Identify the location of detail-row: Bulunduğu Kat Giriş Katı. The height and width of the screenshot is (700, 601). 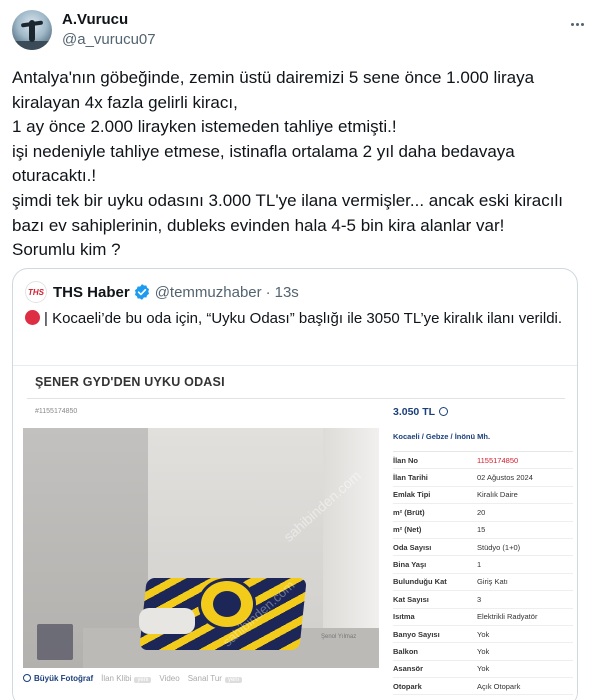
(483, 583).